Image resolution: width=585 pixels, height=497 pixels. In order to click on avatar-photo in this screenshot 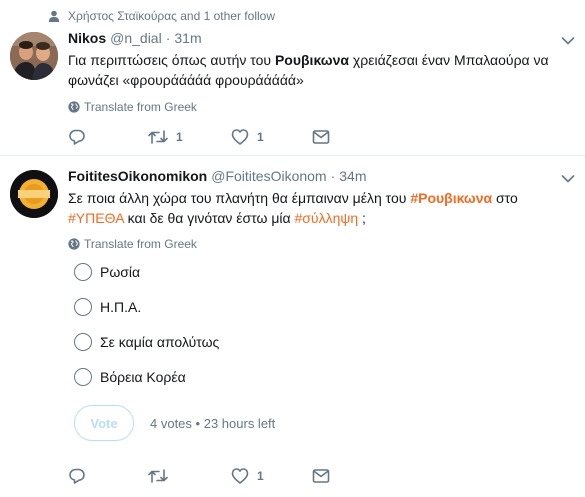, I will do `click(34, 56)`.